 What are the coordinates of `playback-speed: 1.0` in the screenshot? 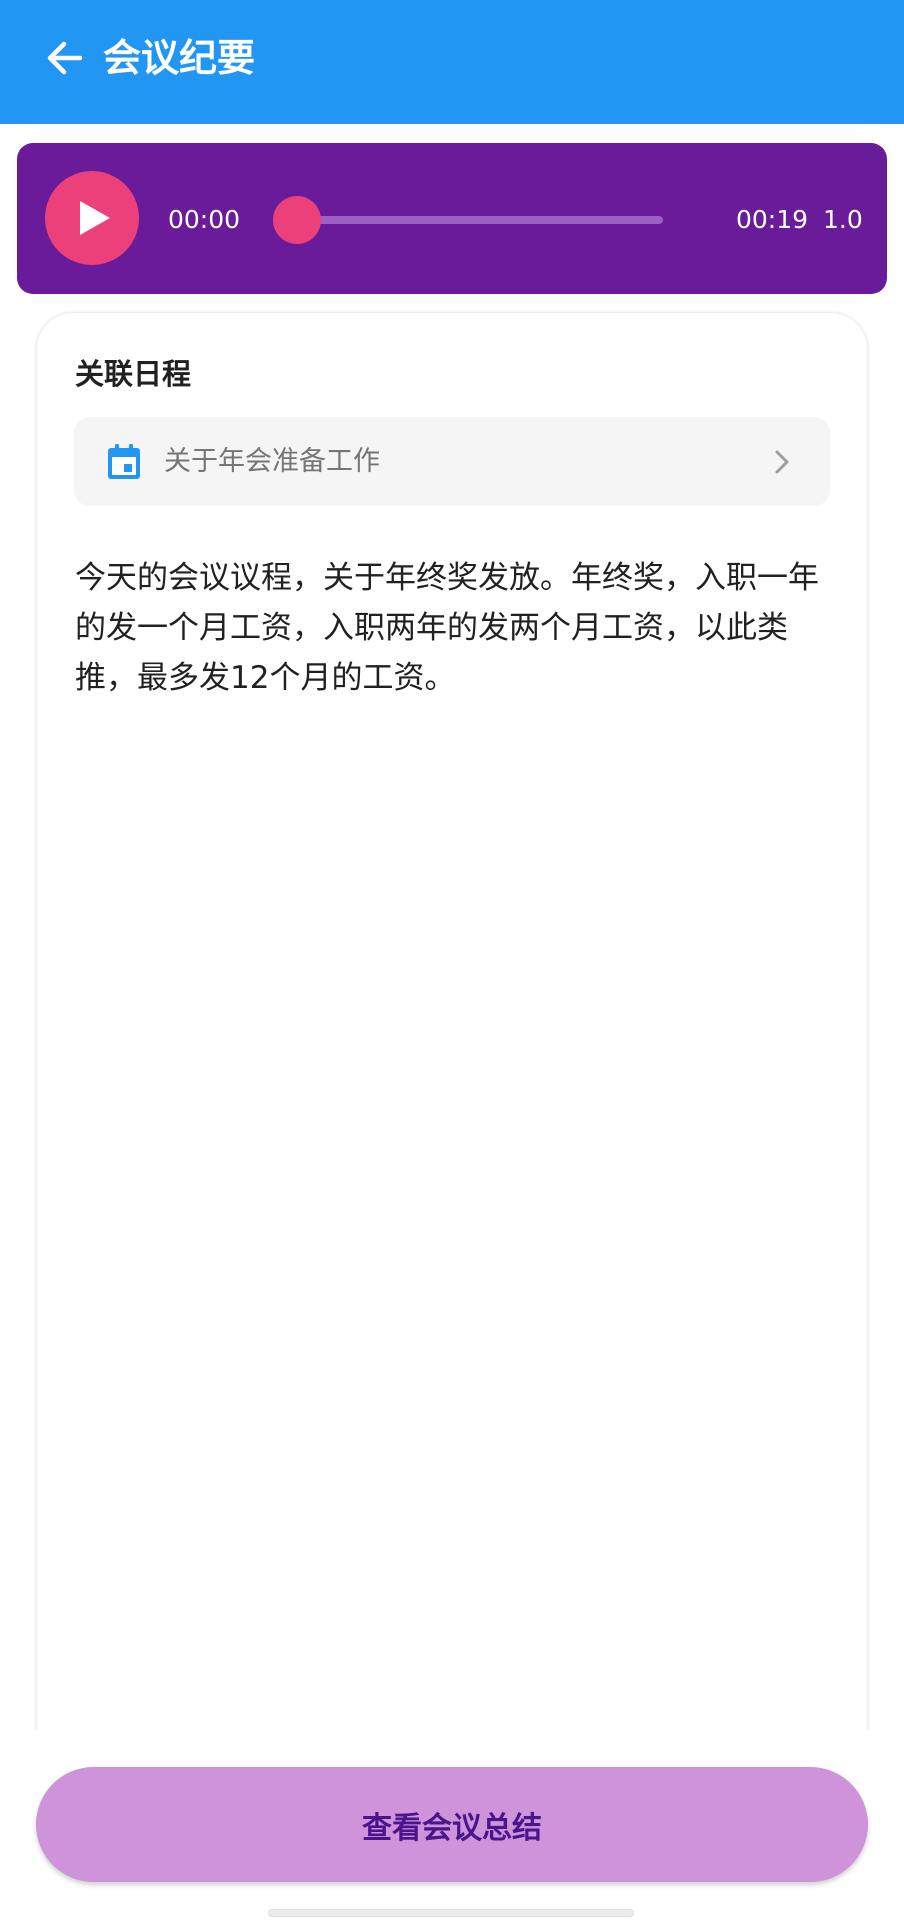 It's located at (843, 220).